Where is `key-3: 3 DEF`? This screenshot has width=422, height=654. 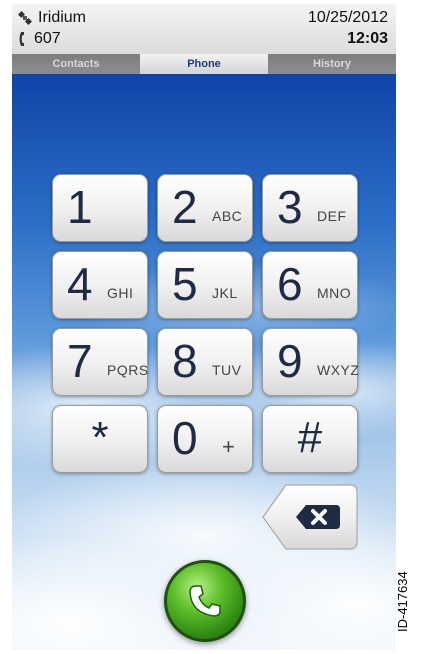
key-3: 3 DEF is located at coordinates (310, 208).